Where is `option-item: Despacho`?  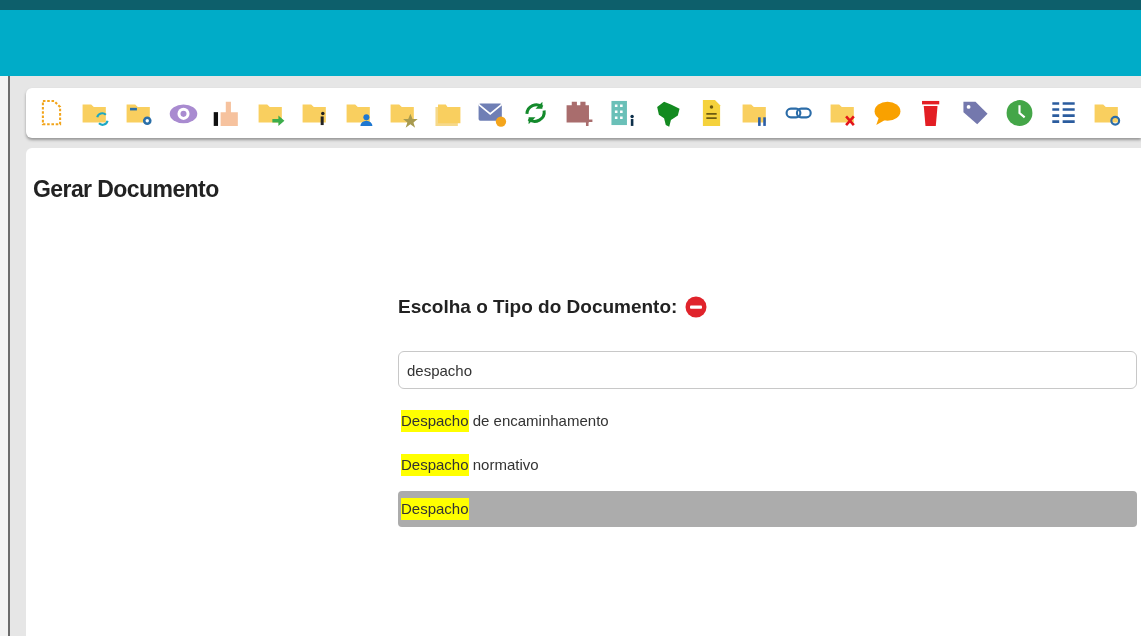 option-item: Despacho is located at coordinates (767, 509).